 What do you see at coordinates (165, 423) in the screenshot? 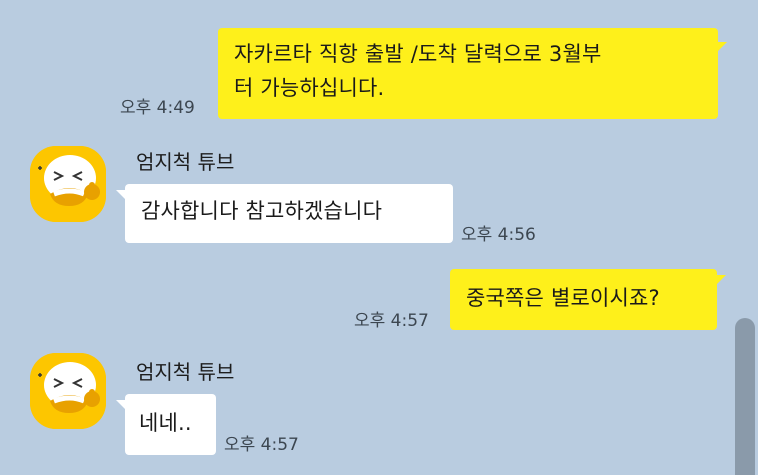
I see `message-text: 네네..` at bounding box center [165, 423].